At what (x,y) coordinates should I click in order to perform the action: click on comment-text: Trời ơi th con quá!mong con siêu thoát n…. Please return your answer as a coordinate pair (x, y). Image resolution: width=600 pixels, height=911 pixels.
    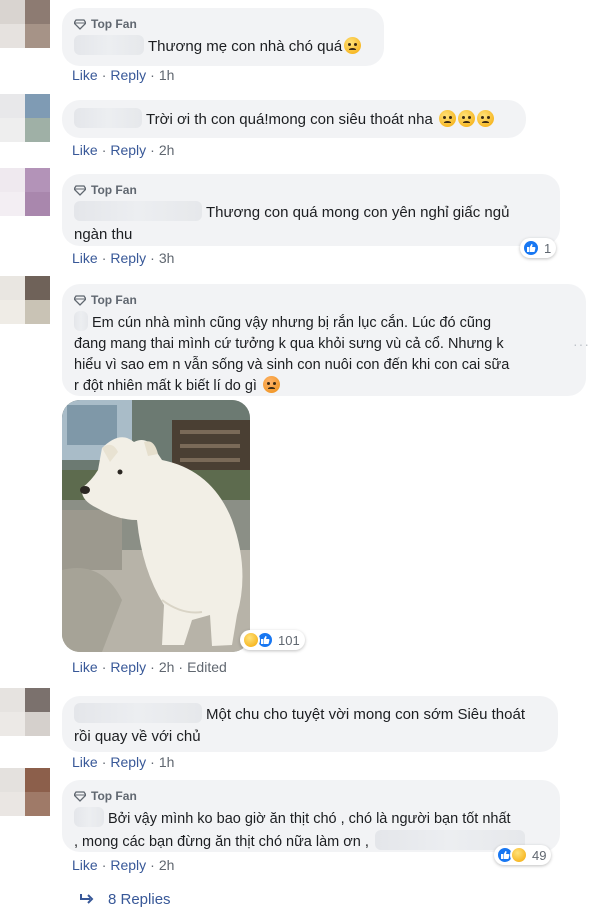
    Looking at the image, I should click on (289, 119).